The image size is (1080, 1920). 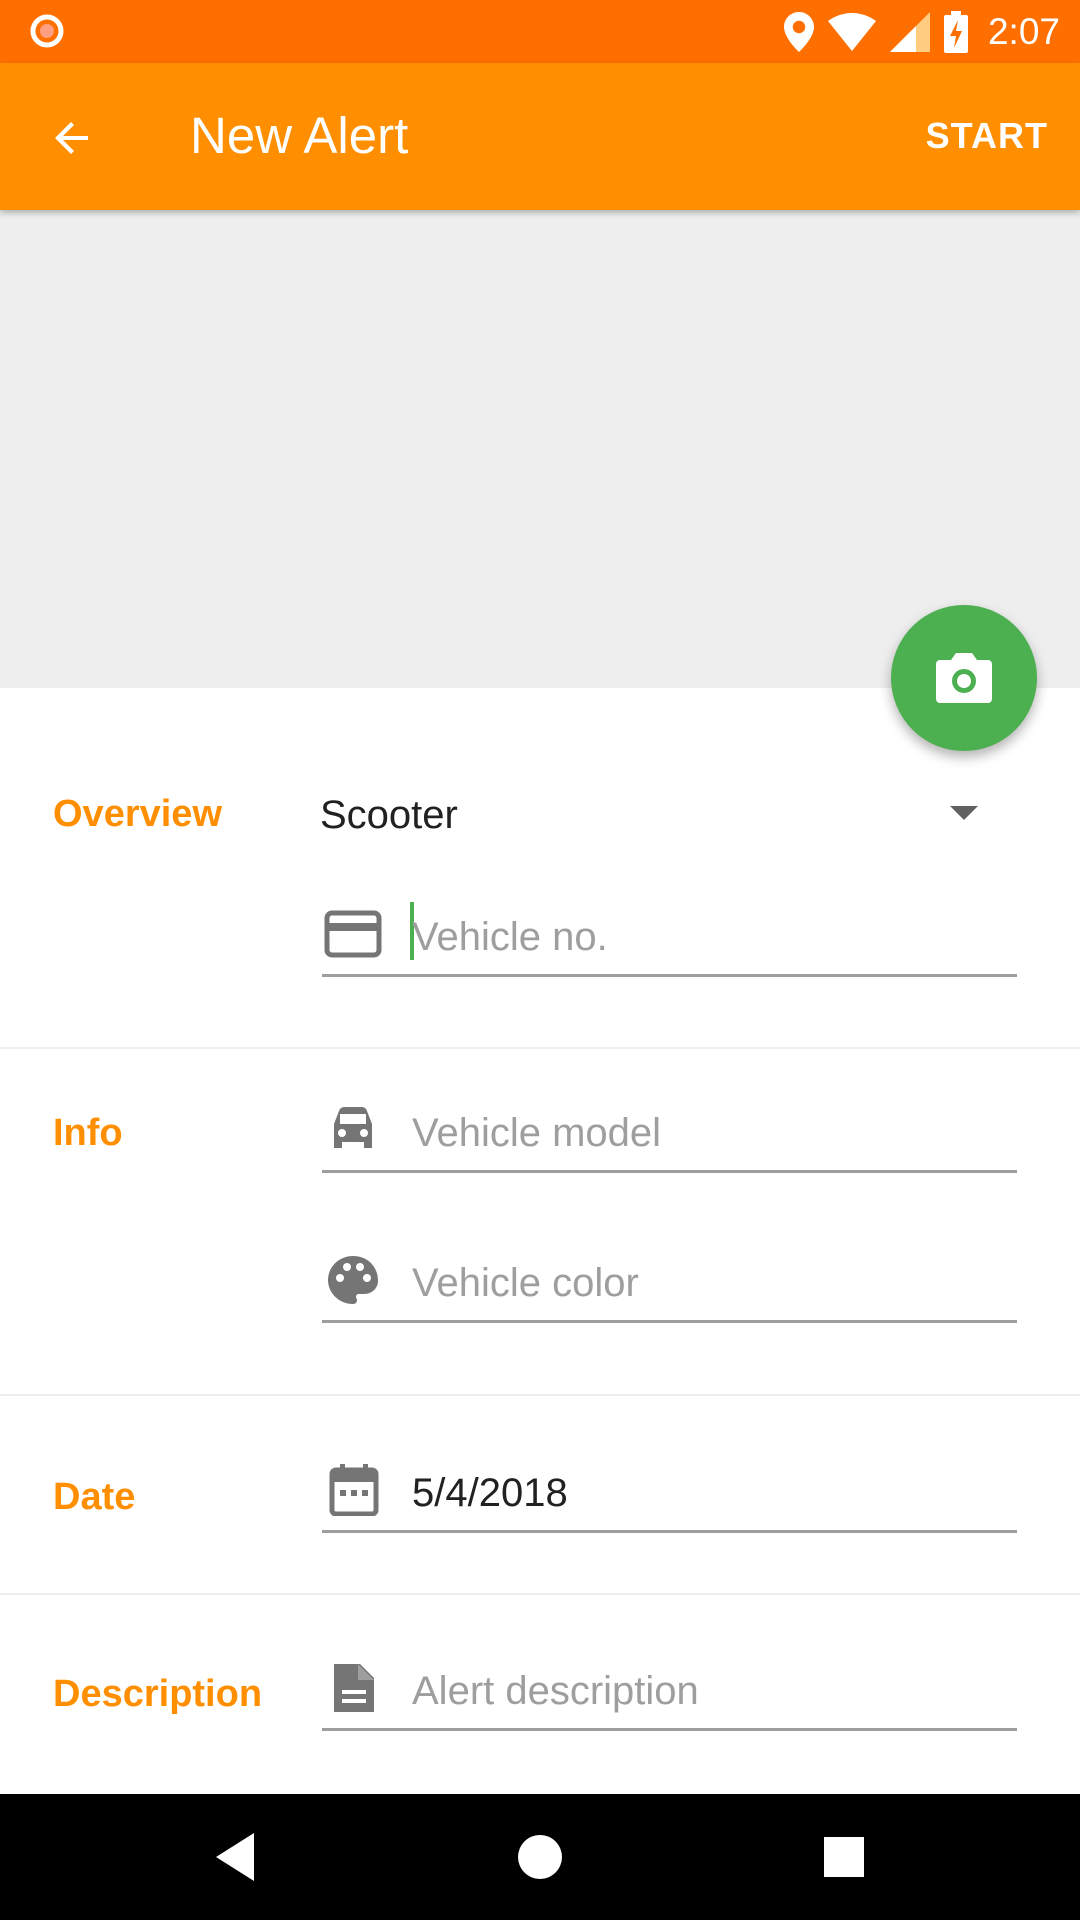 I want to click on wifi-icon, so click(x=851, y=31).